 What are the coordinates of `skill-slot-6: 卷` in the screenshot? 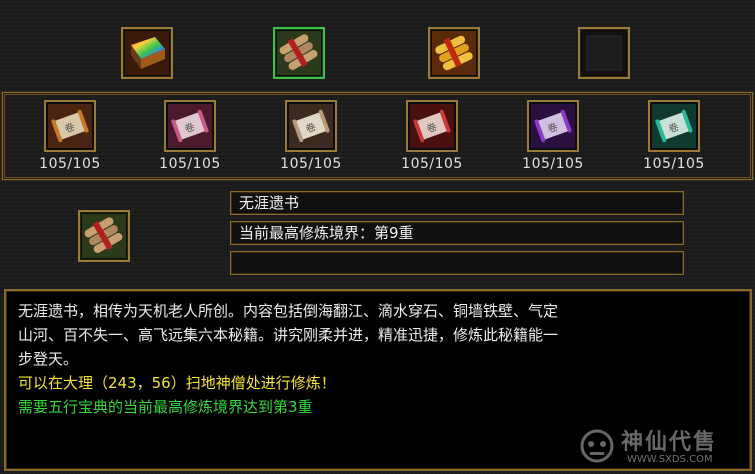 It's located at (674, 126).